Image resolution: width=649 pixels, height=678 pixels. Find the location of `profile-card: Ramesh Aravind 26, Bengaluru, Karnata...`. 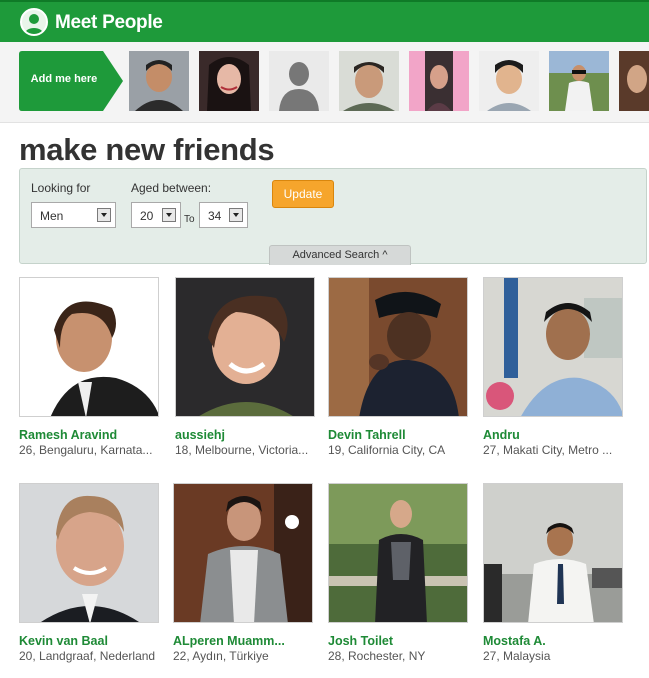

profile-card: Ramesh Aravind 26, Bengaluru, Karnata... is located at coordinates (89, 367).